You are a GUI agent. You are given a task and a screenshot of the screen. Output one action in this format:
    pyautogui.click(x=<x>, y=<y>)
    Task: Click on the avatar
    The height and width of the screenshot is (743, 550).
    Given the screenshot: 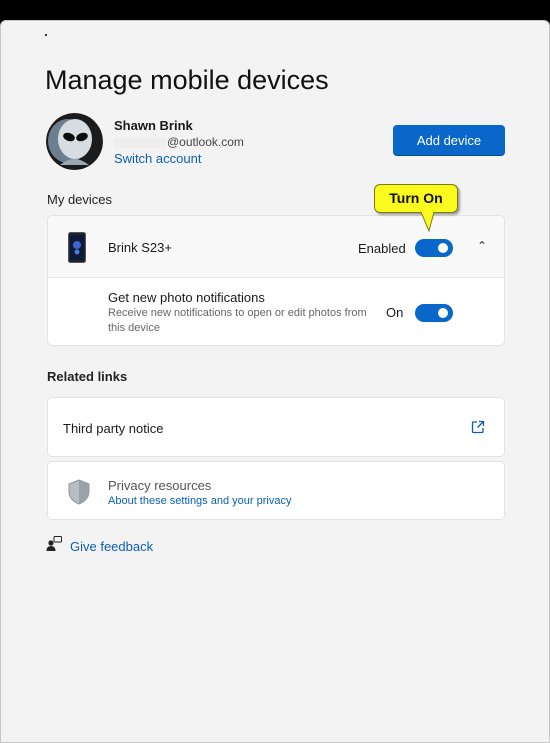 What is the action you would take?
    pyautogui.click(x=74, y=141)
    